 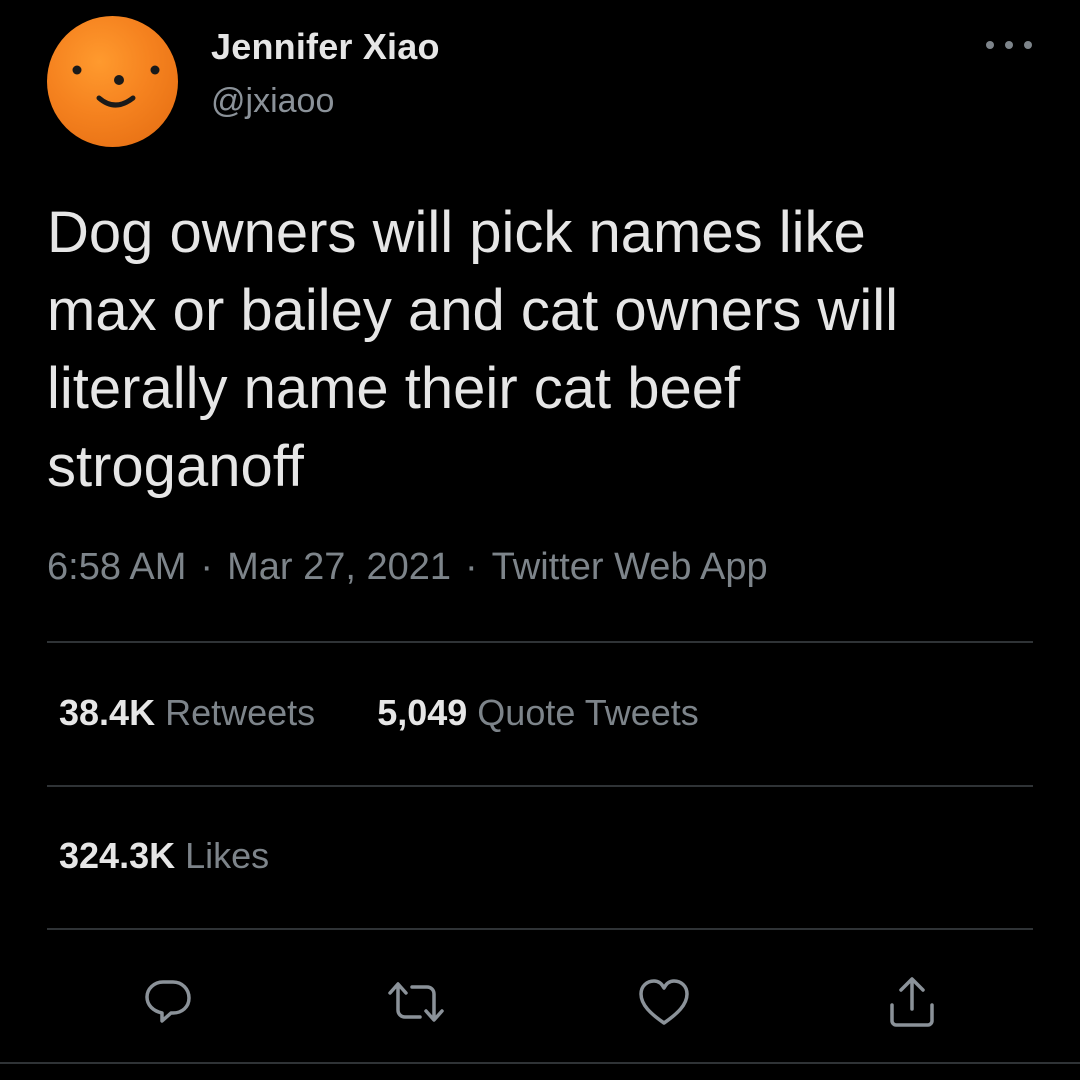 What do you see at coordinates (339, 567) in the screenshot?
I see `tweet-date: Mar 27, 2021` at bounding box center [339, 567].